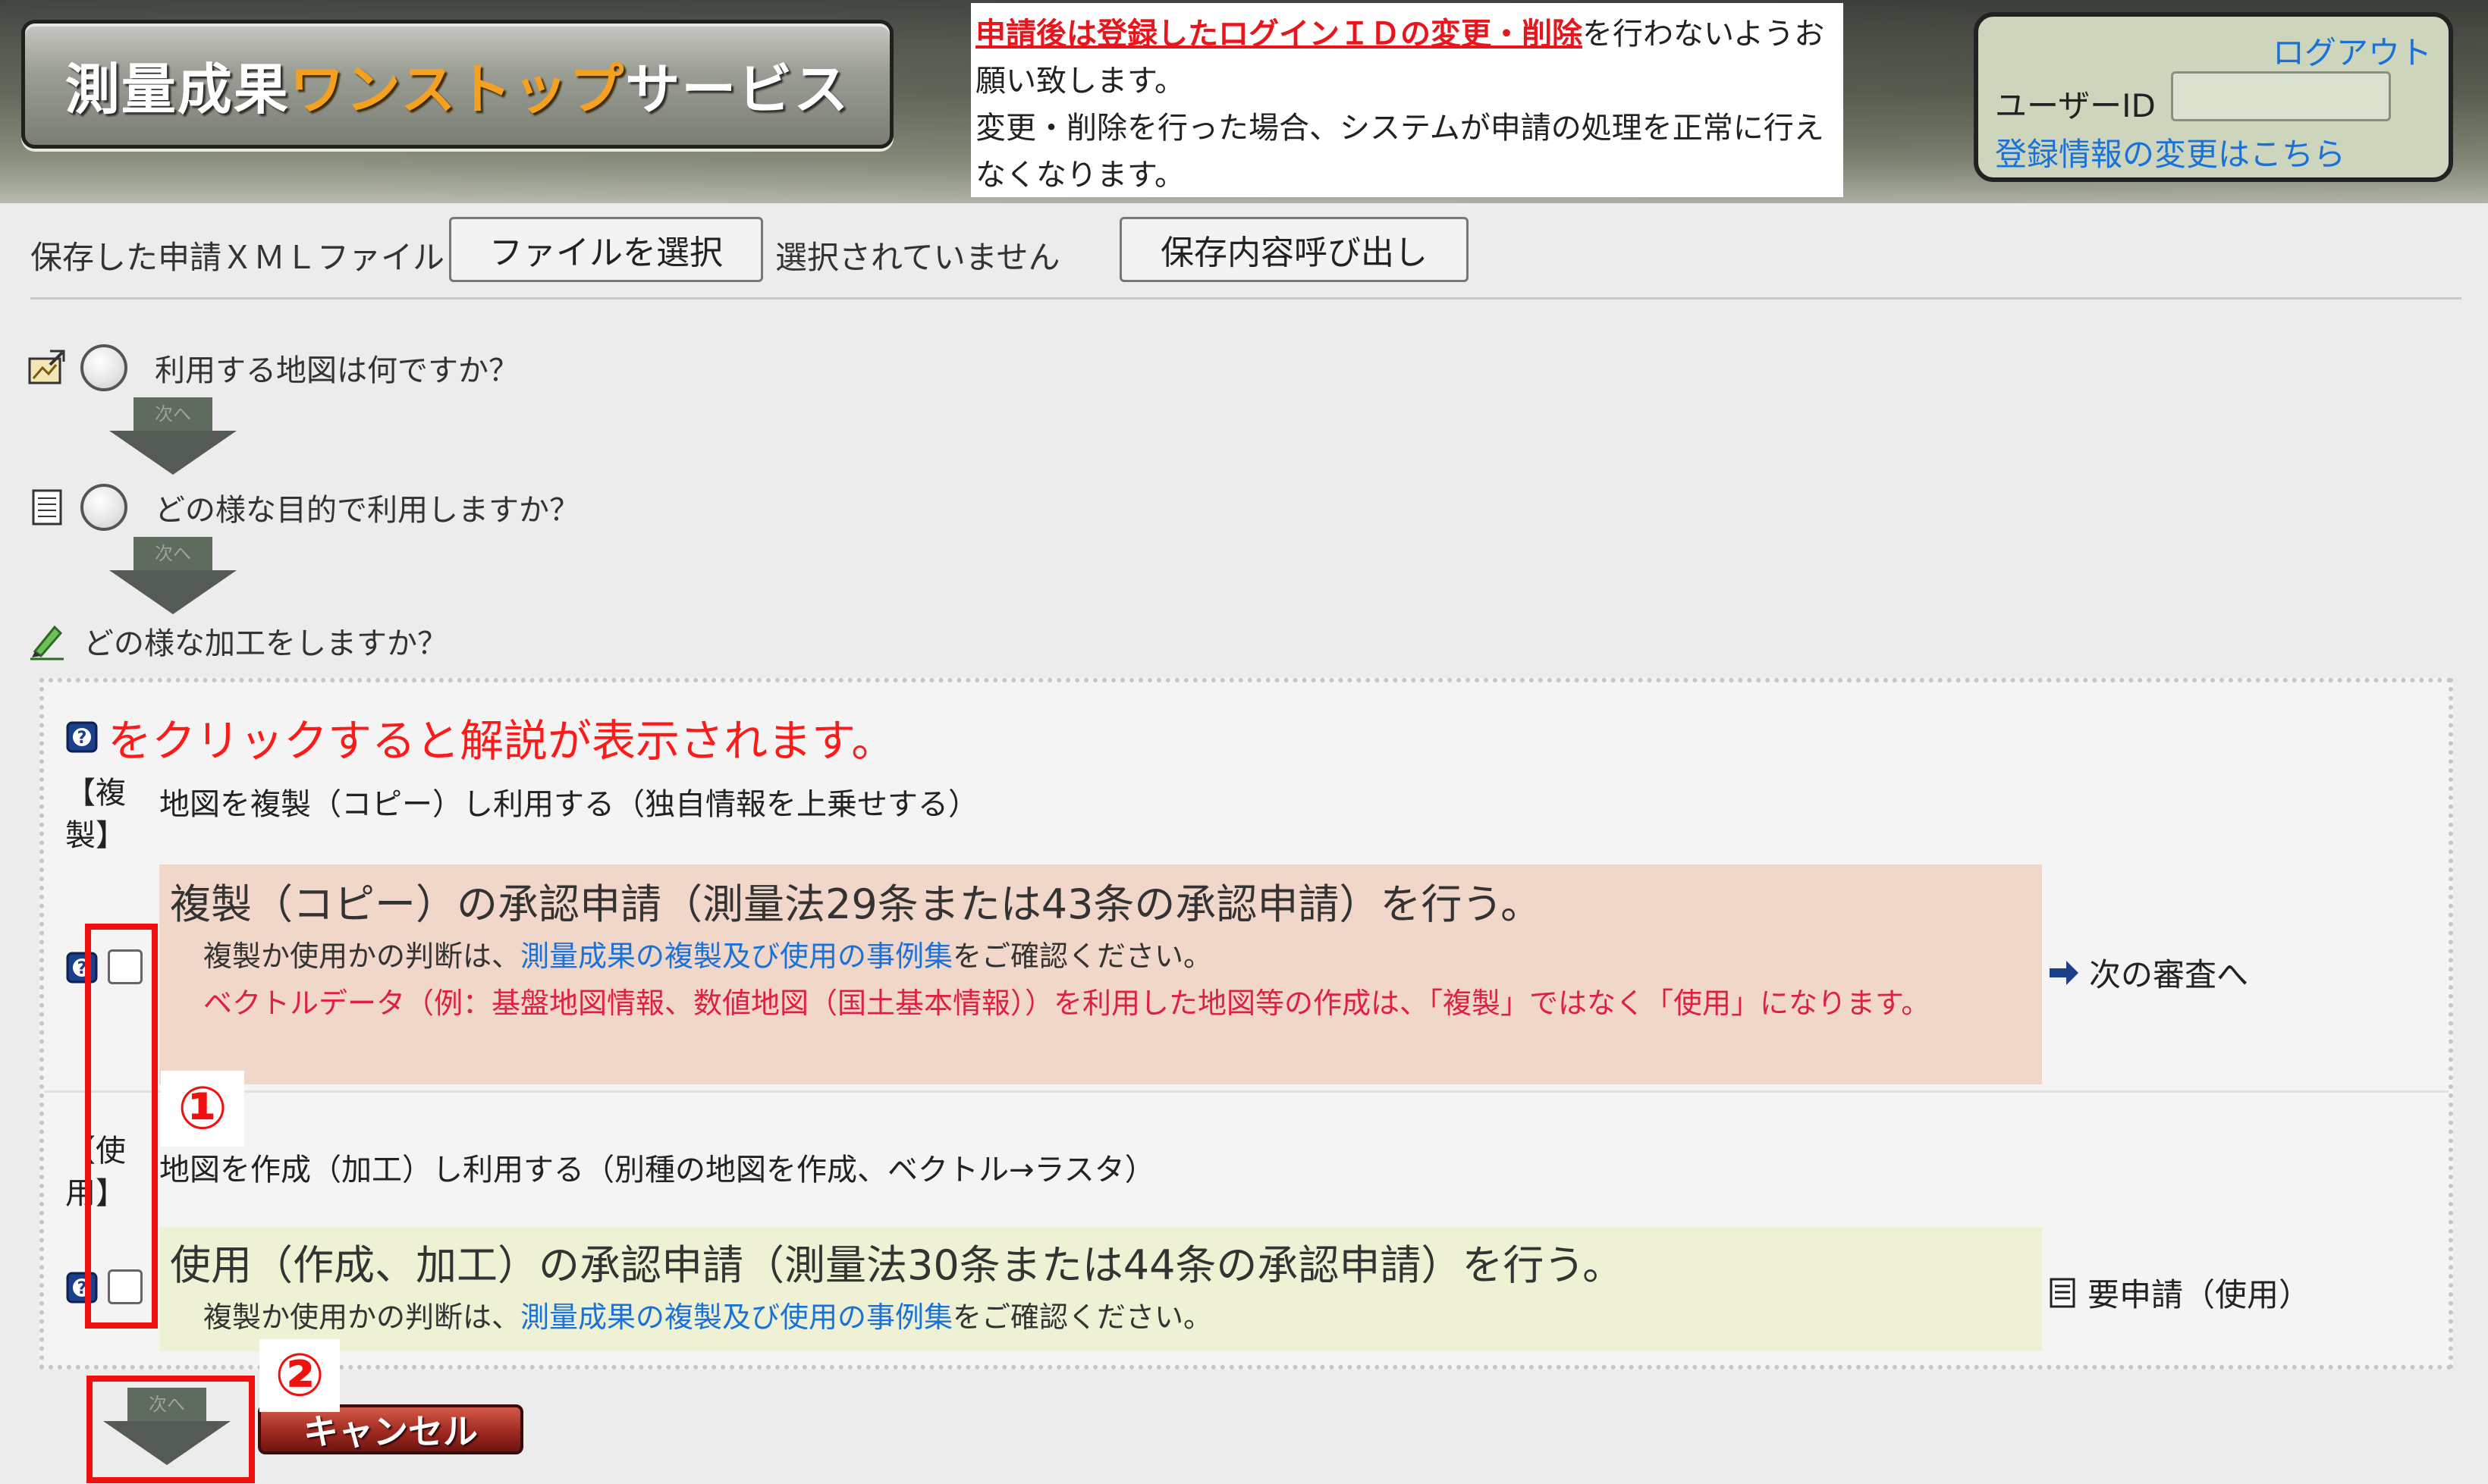 Image resolution: width=2488 pixels, height=1484 pixels. What do you see at coordinates (170, 1430) in the screenshot?
I see `annotation-box-next` at bounding box center [170, 1430].